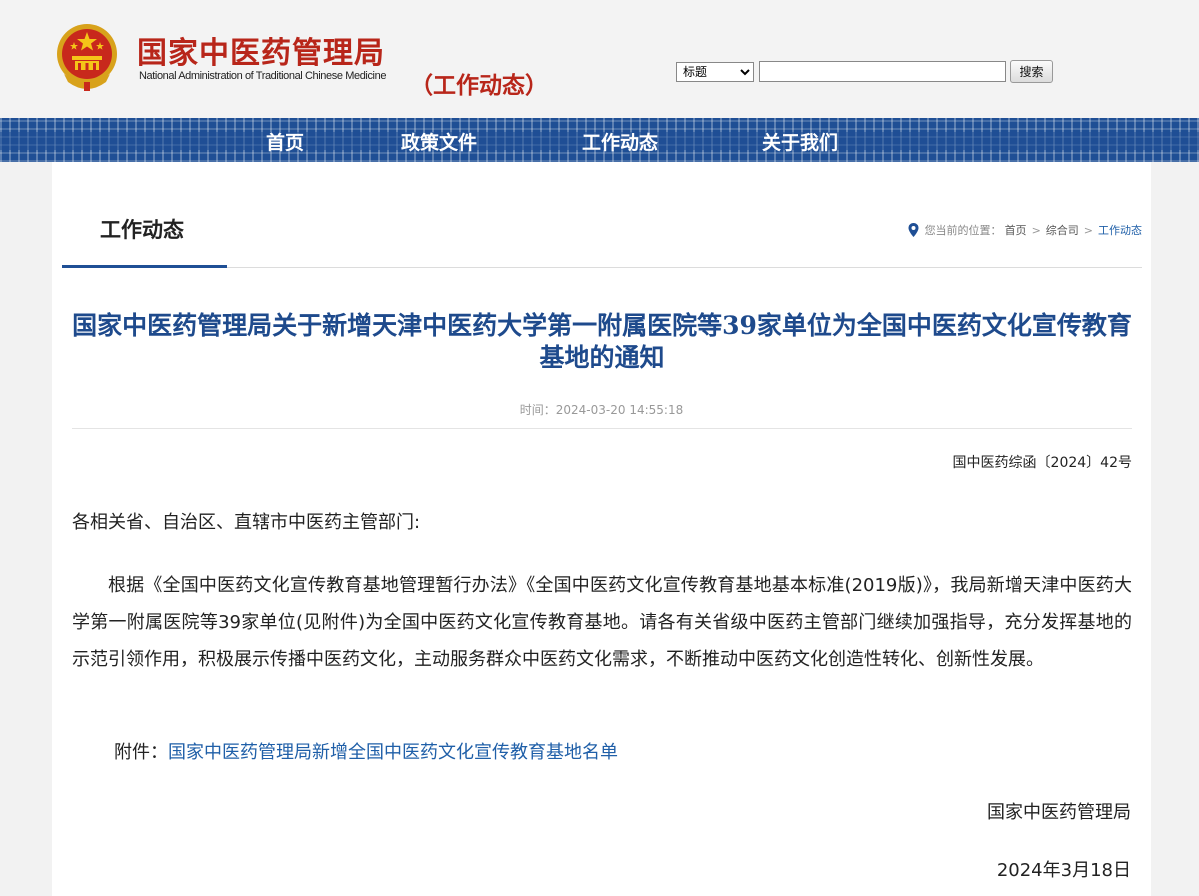  I want to click on nav-item-policy-documents: 政策文件, so click(439, 141).